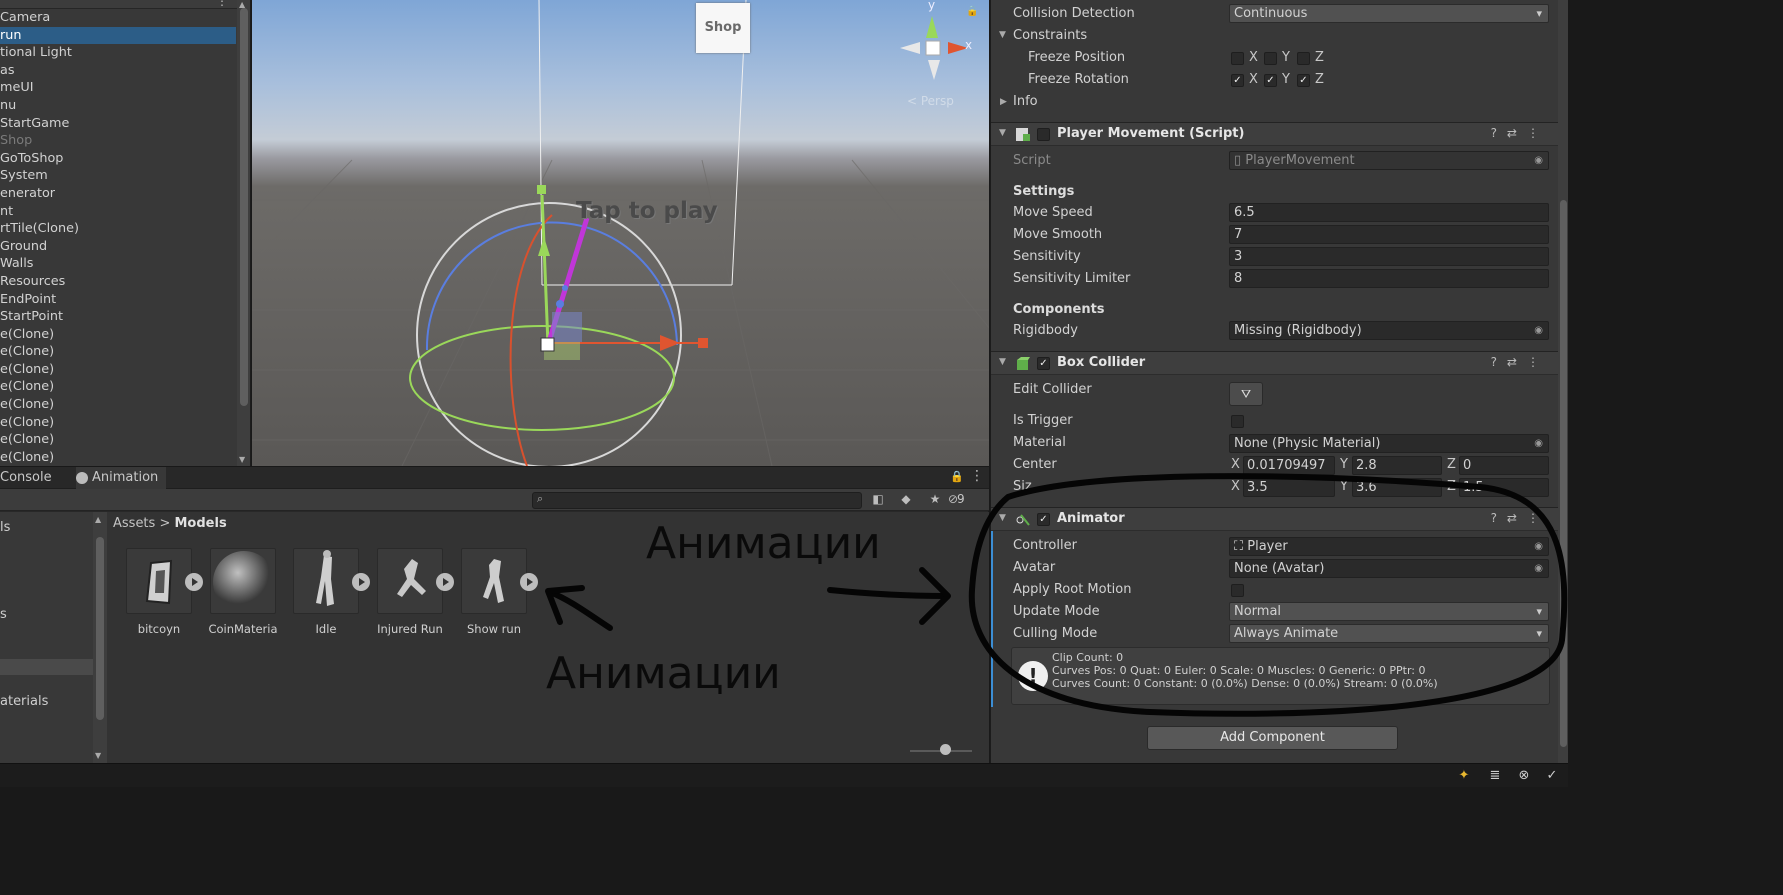 The width and height of the screenshot is (1783, 895). Describe the element at coordinates (930, 101) in the screenshot. I see `perspective-label: < Persp` at that location.